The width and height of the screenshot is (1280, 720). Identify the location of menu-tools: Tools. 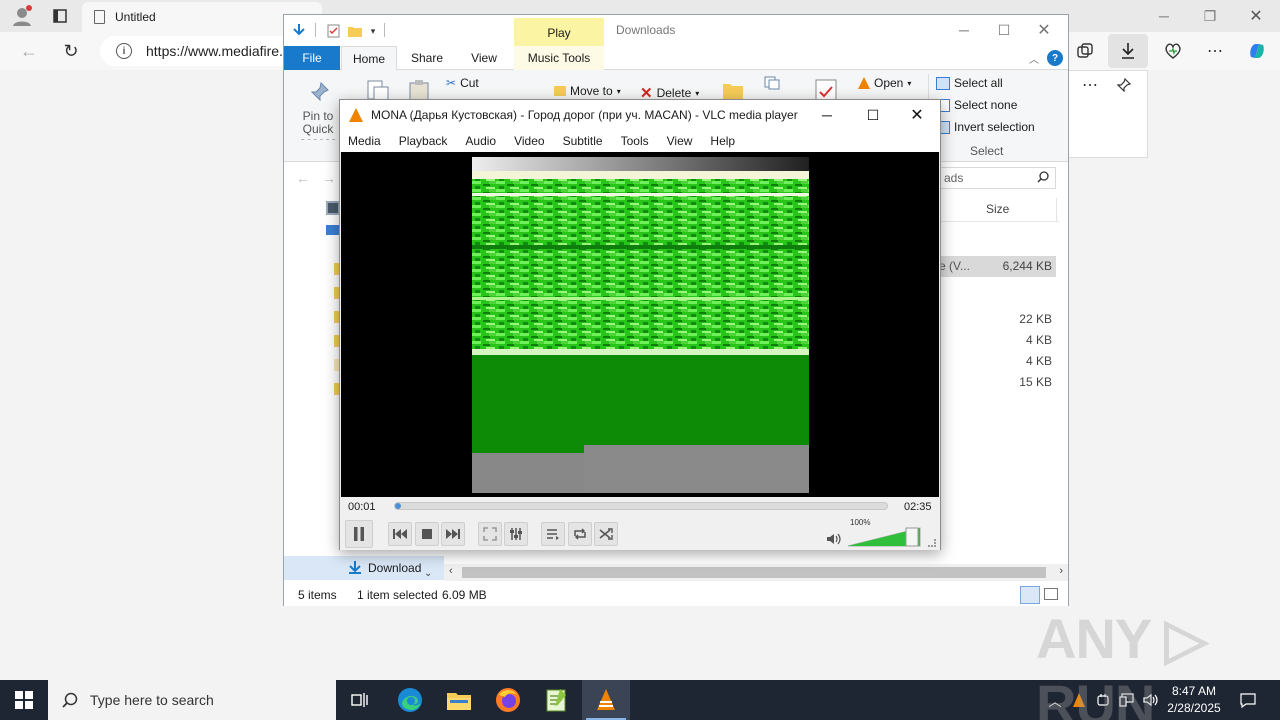
(635, 141).